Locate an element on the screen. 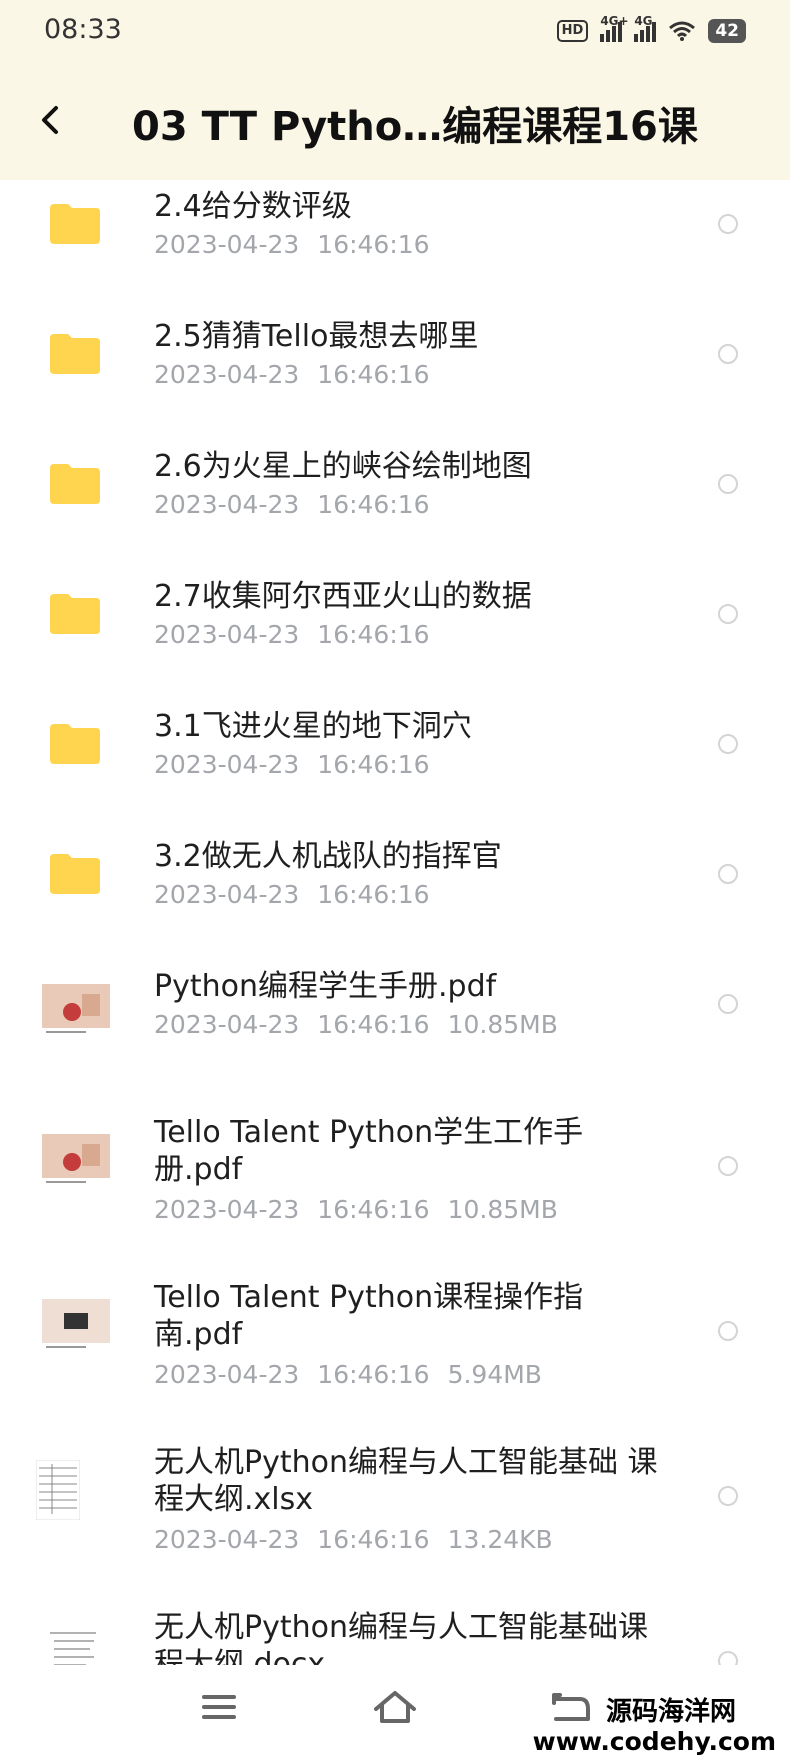  item-name: 3.2做无人机战队的指挥官 is located at coordinates (328, 856).